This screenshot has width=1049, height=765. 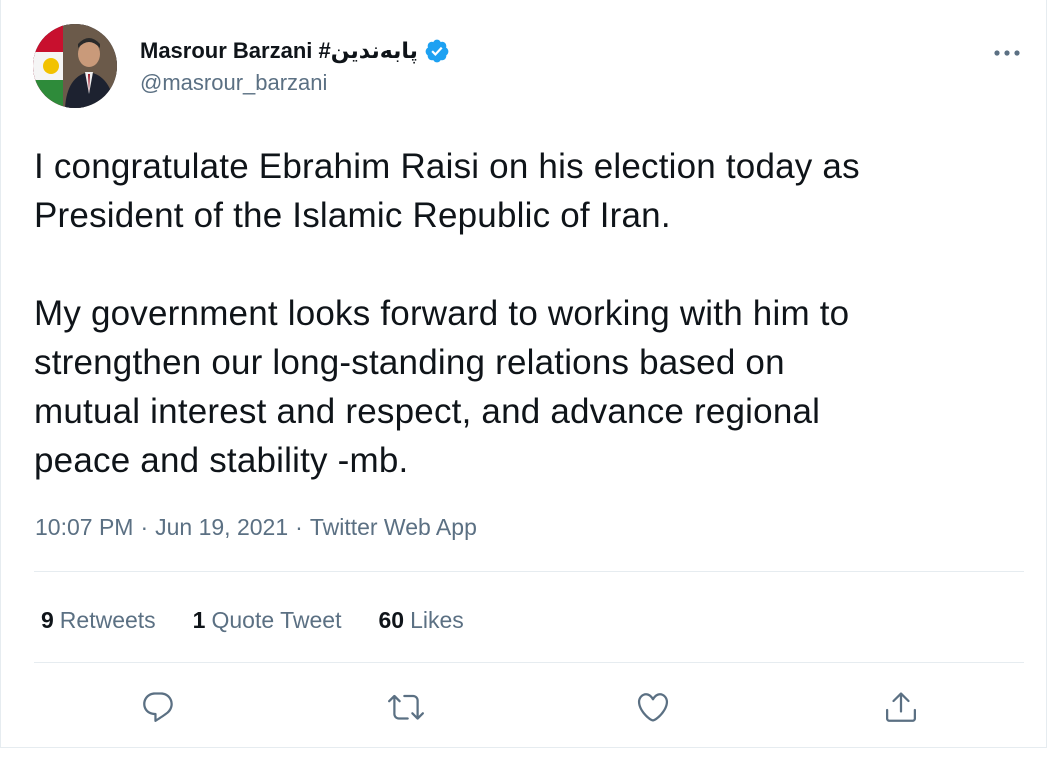 I want to click on more-options-button, so click(x=1007, y=53).